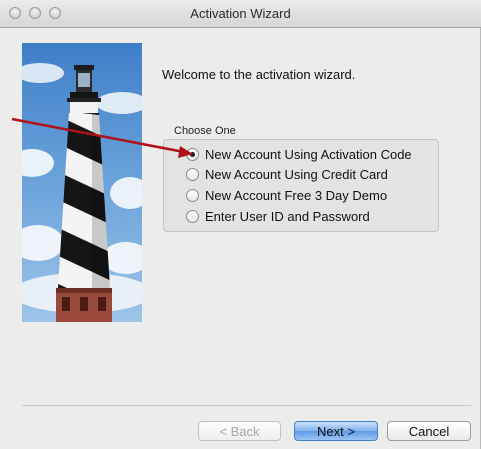 The width and height of the screenshot is (481, 449). What do you see at coordinates (287, 216) in the screenshot?
I see `radio-label: Enter User ID and Password` at bounding box center [287, 216].